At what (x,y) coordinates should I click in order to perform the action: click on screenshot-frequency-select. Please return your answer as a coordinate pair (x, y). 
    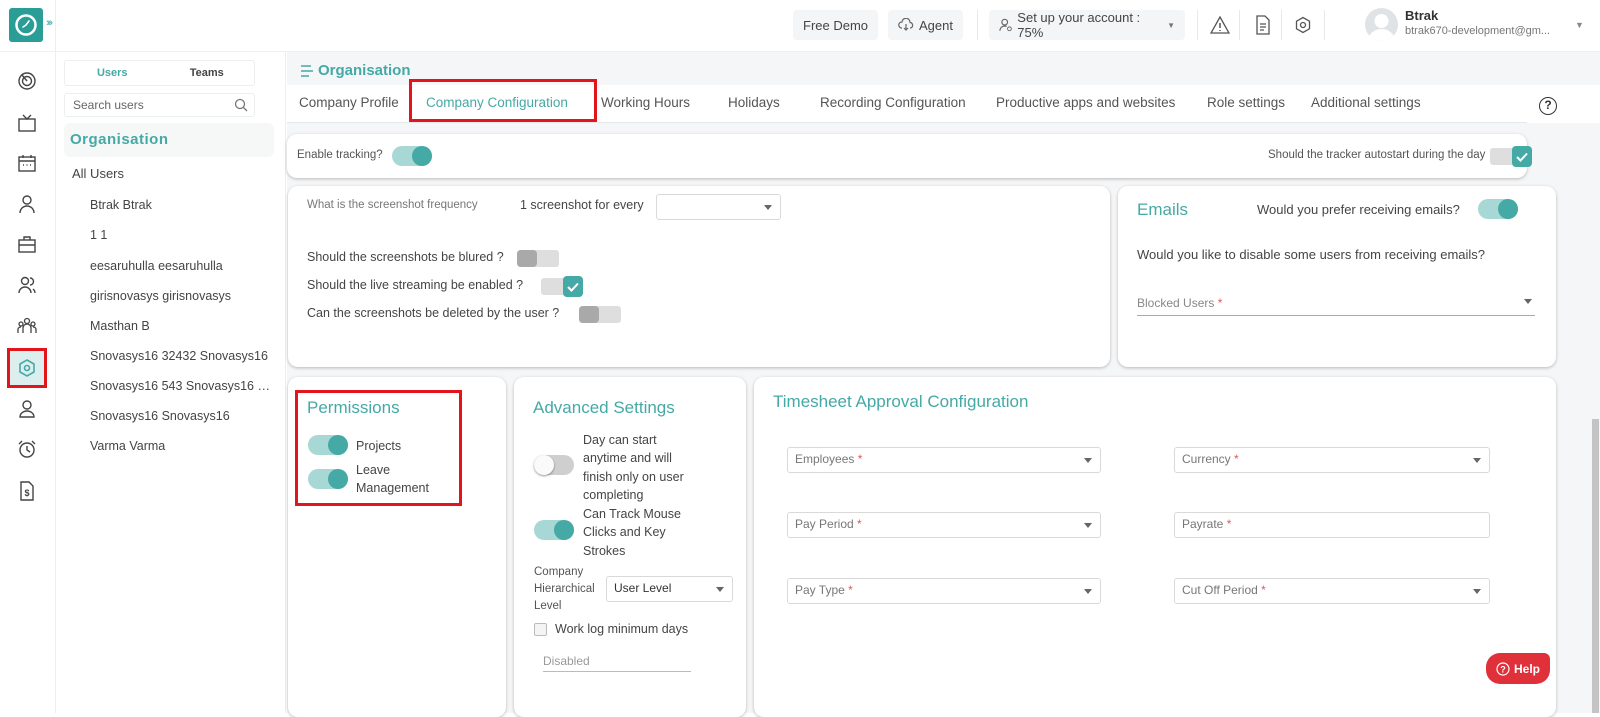
    Looking at the image, I should click on (718, 207).